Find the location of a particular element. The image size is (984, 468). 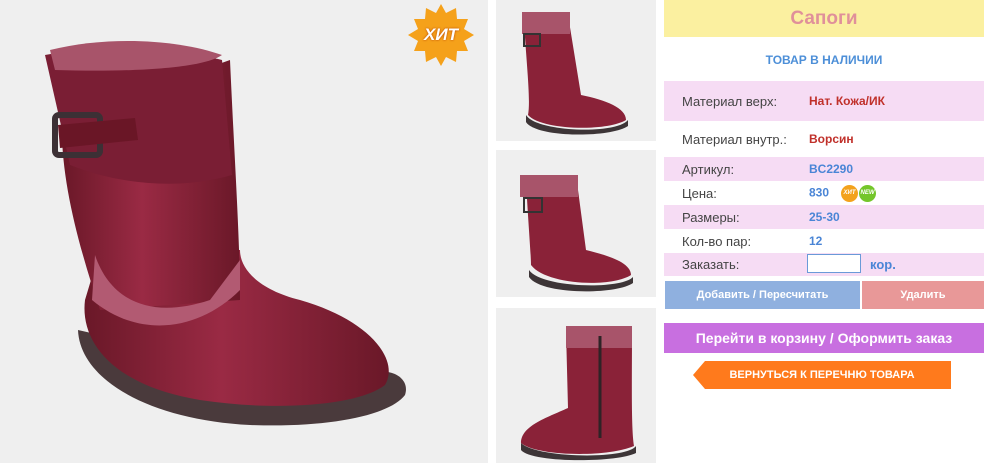

spec-row-sizes: Размеры: 25-30 is located at coordinates (824, 217).